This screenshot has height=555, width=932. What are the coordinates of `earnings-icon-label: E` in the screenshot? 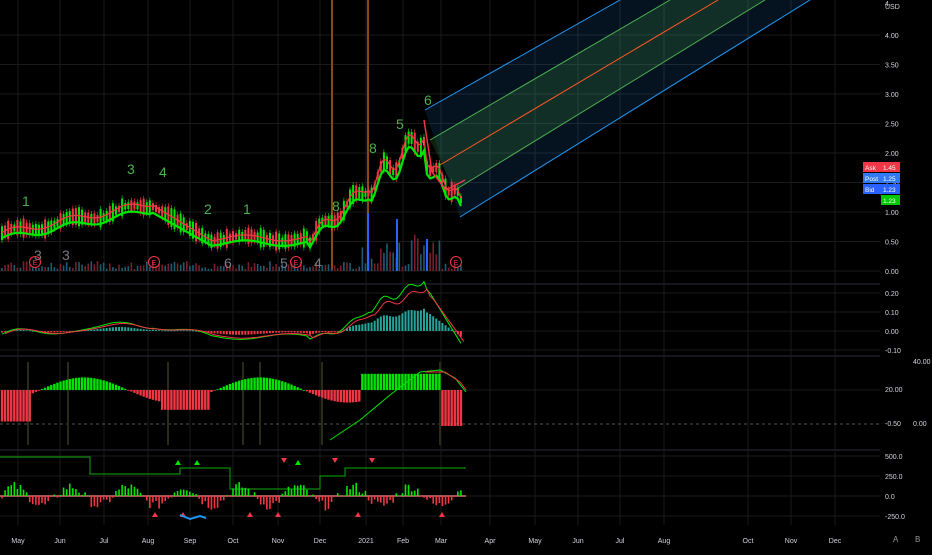 It's located at (35, 263).